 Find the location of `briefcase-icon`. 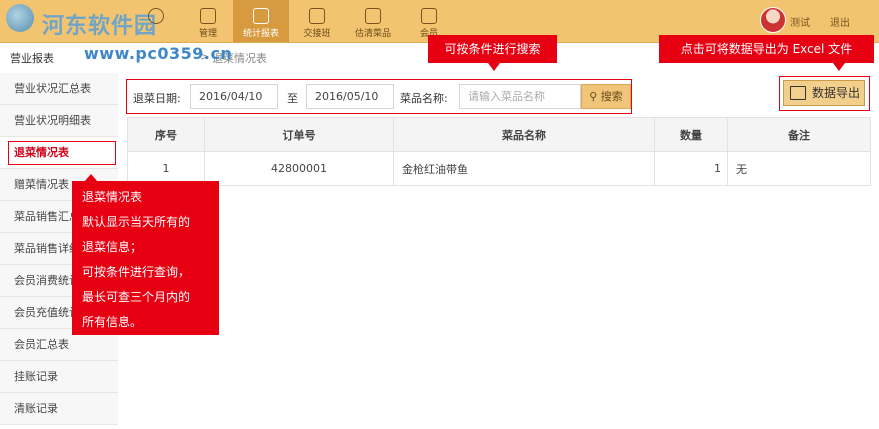

briefcase-icon is located at coordinates (317, 16).